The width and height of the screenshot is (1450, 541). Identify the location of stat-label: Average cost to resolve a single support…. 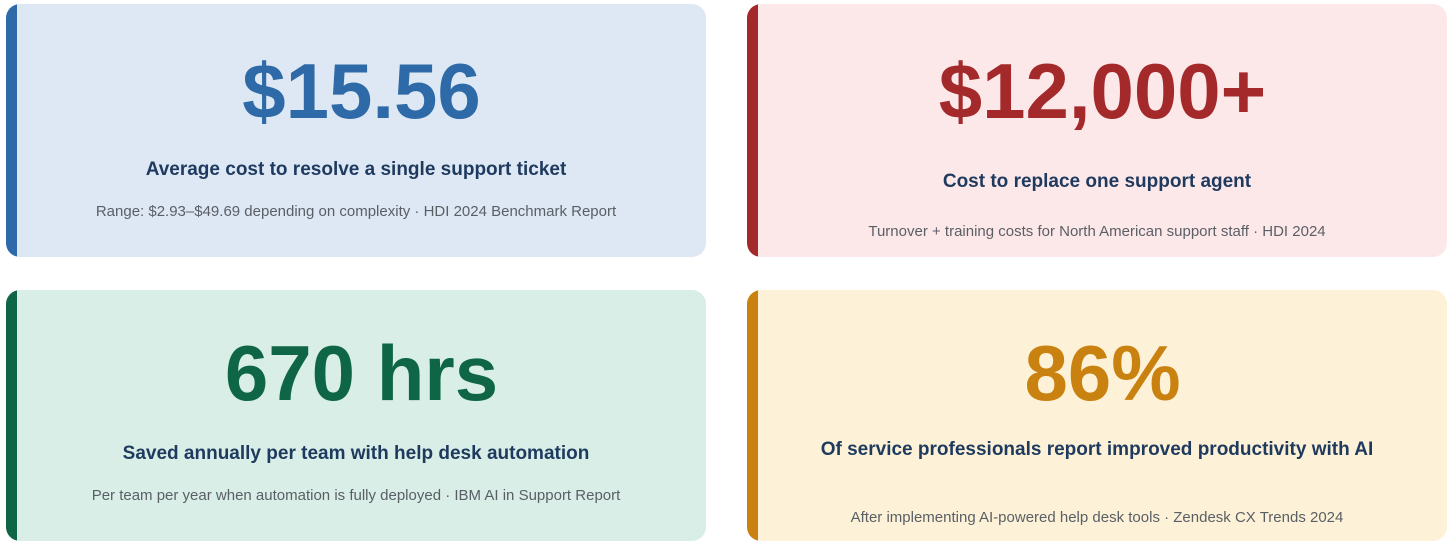
(356, 169).